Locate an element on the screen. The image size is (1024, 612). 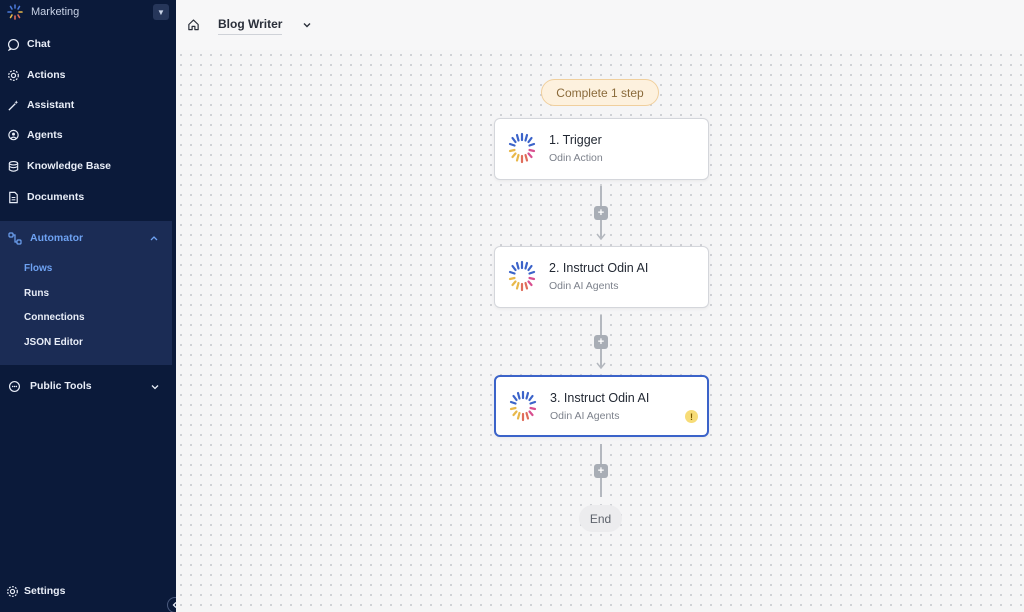
flow-node-instruct-odin-ai-selected: 3. Instruct Odin AI Odin AI Agents ! is located at coordinates (601, 406).